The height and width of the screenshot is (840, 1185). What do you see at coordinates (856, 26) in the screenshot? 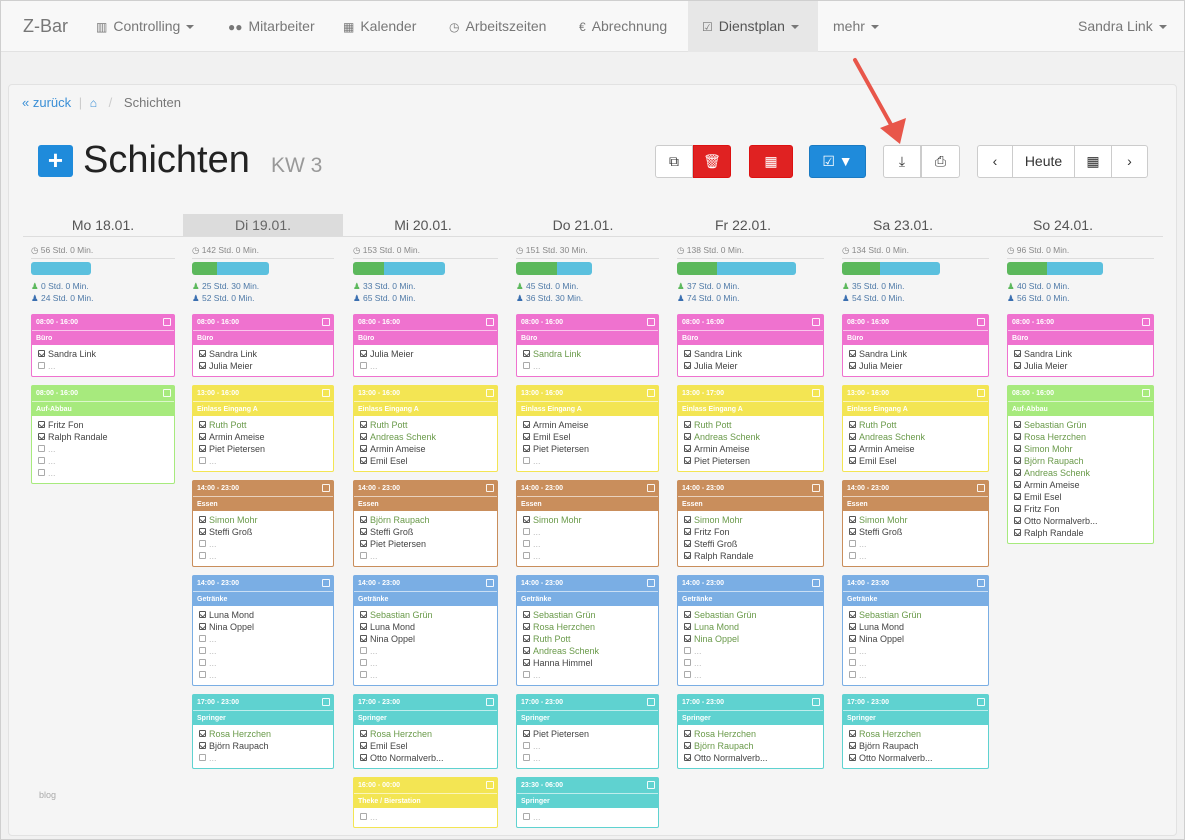
I see `nav-mehr: mehr` at bounding box center [856, 26].